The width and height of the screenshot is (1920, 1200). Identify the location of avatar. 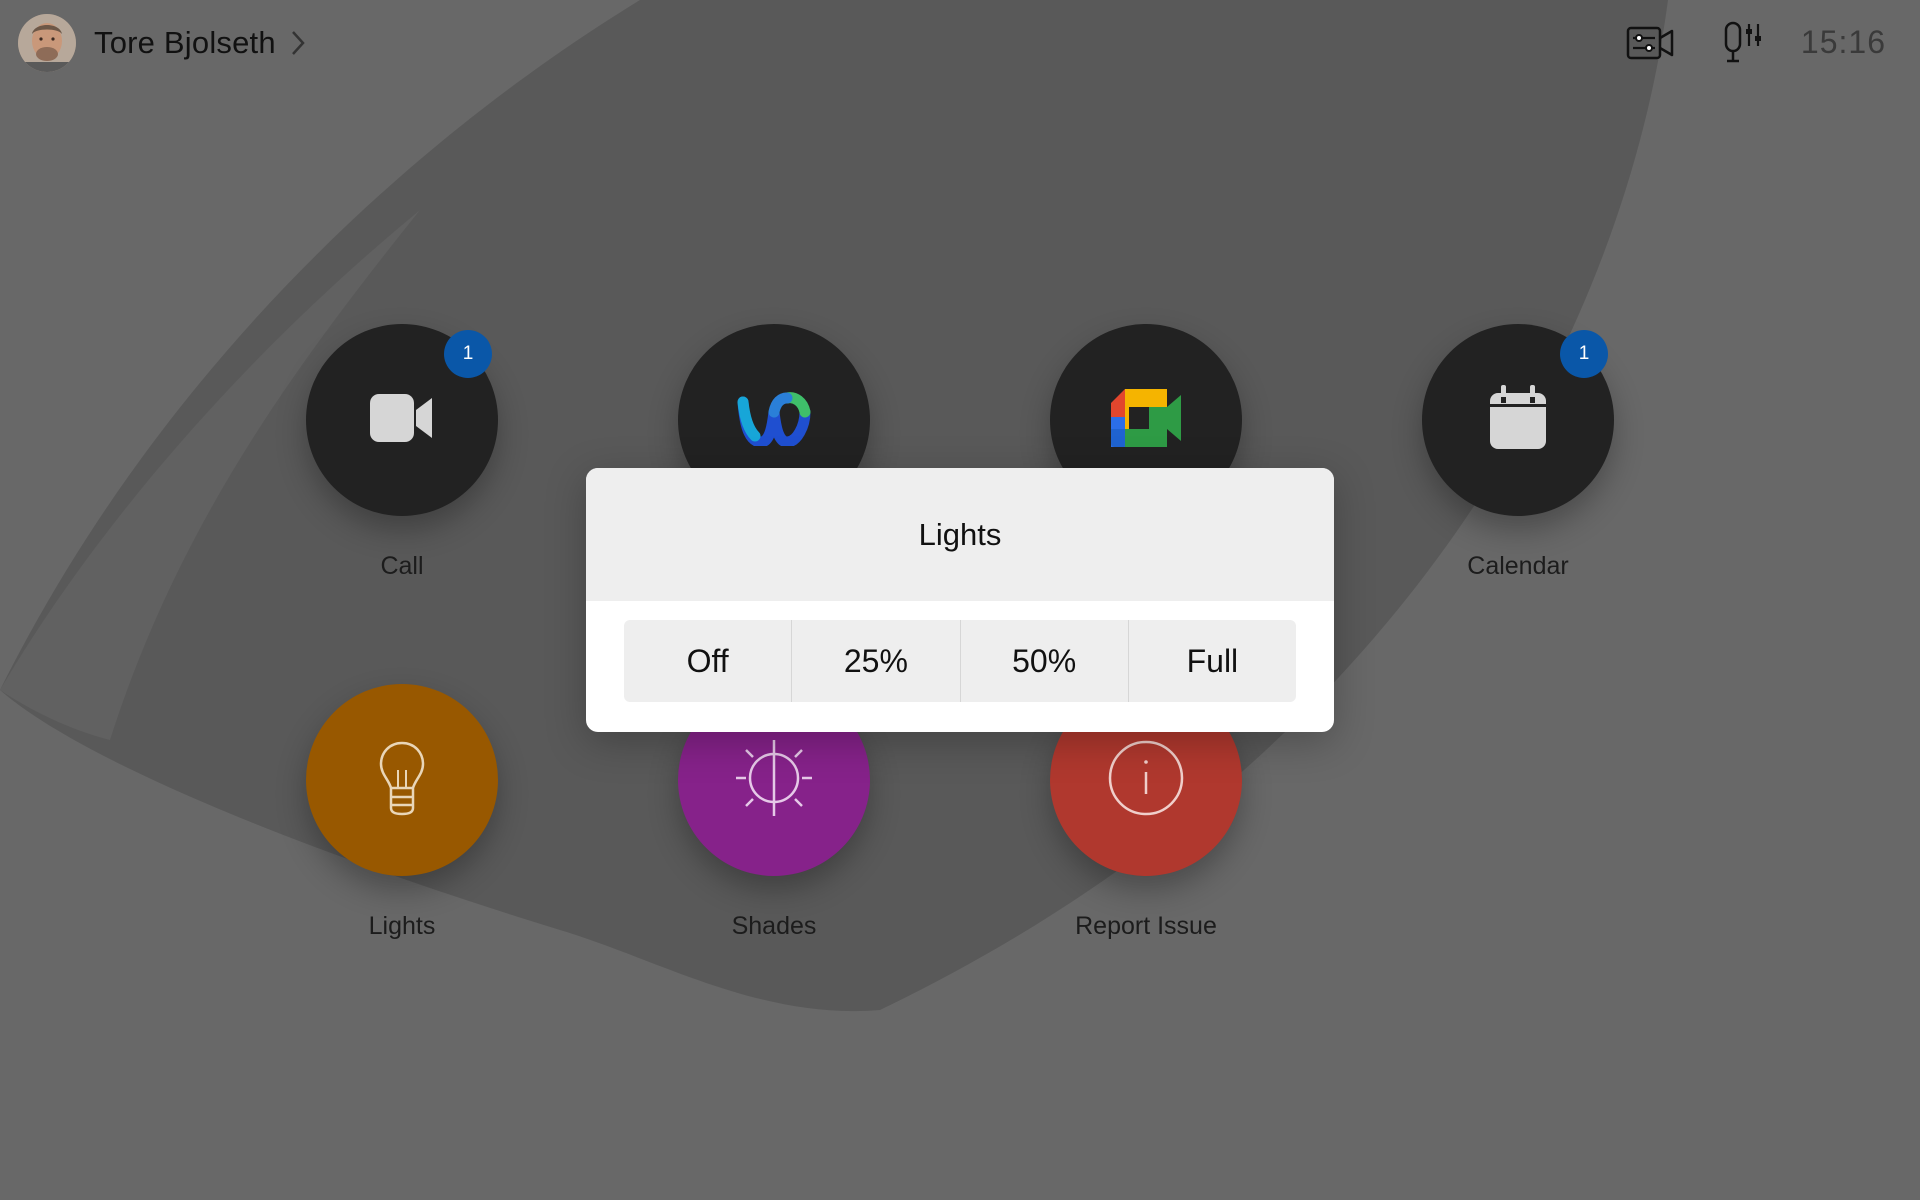
(47, 43).